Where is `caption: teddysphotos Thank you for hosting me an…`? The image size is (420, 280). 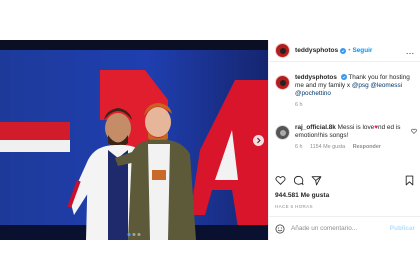 caption: teddysphotos Thank you for hosting me an… is located at coordinates (345, 91).